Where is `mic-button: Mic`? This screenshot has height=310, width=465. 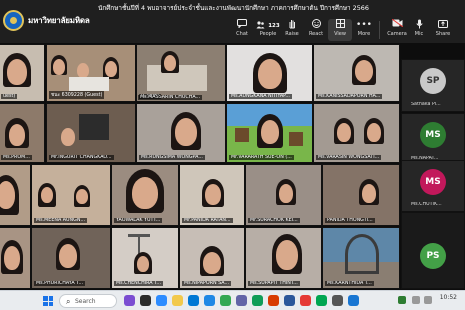
mic-button: Mic is located at coordinates (419, 30).